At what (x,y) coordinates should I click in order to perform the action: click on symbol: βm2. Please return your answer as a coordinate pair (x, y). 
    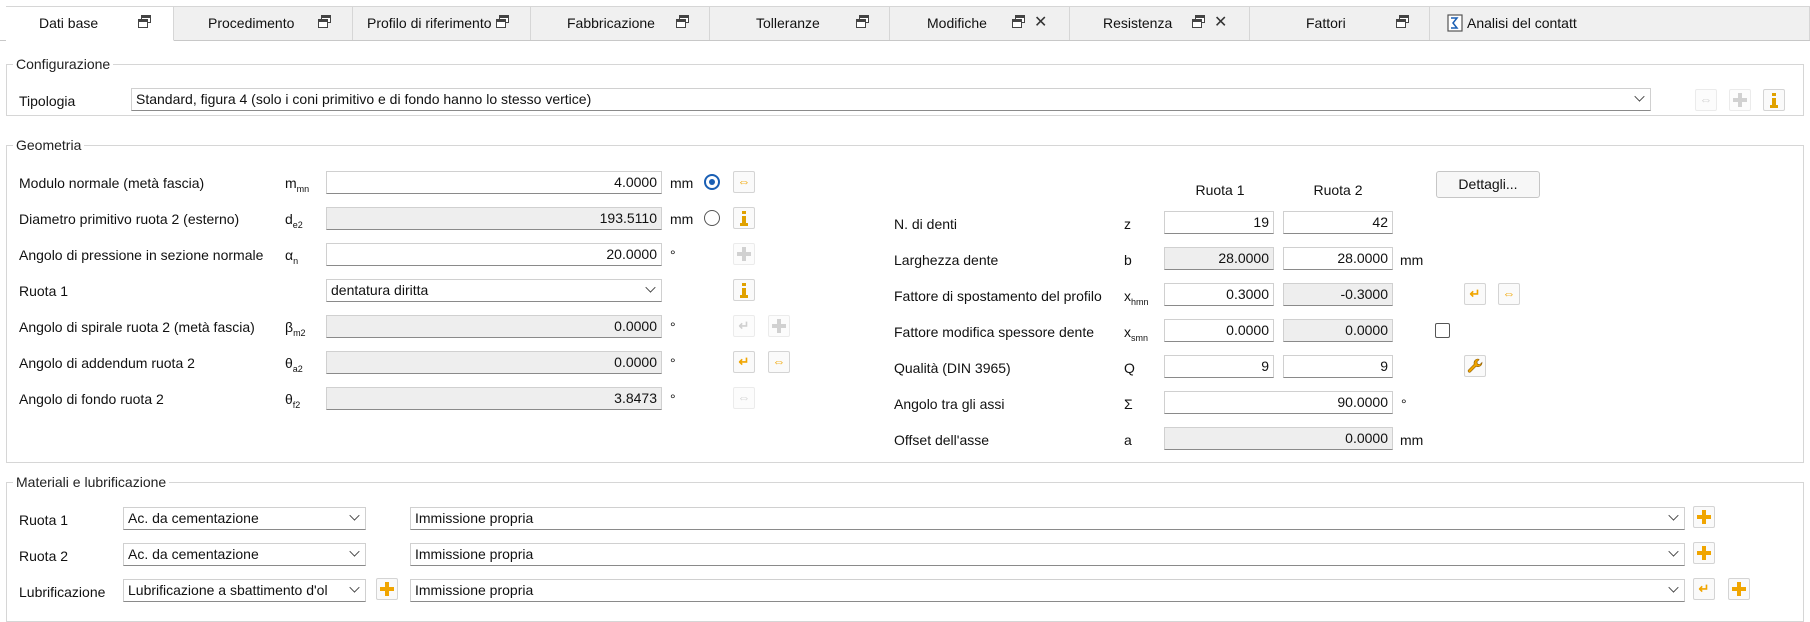
    Looking at the image, I should click on (295, 328).